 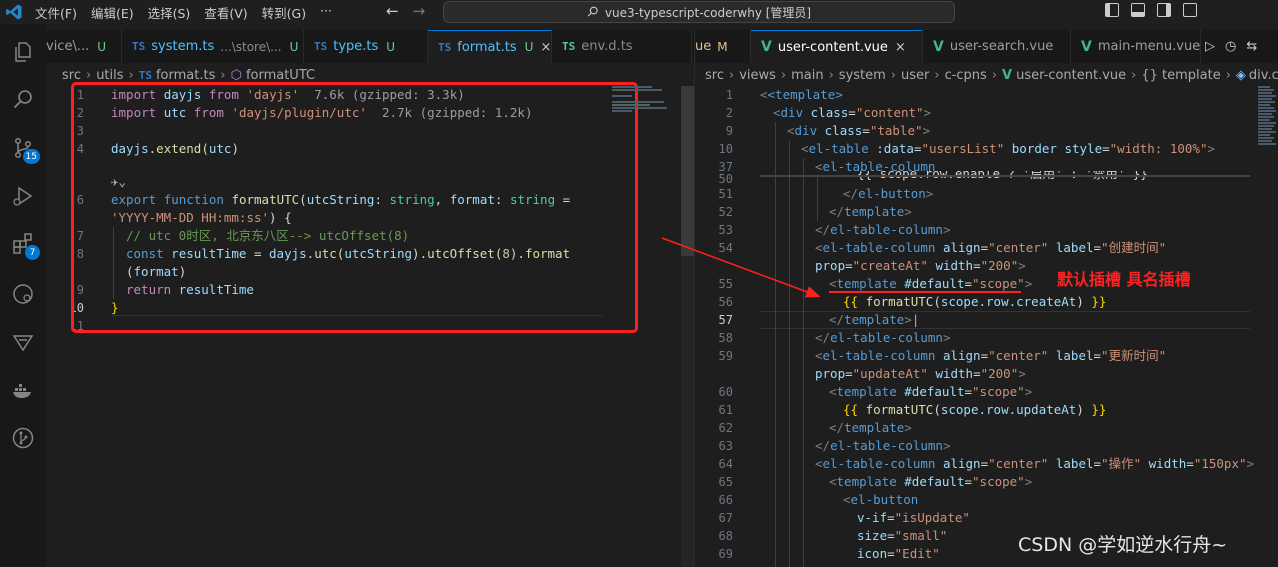 What do you see at coordinates (1268, 116) in the screenshot?
I see `right-minimap` at bounding box center [1268, 116].